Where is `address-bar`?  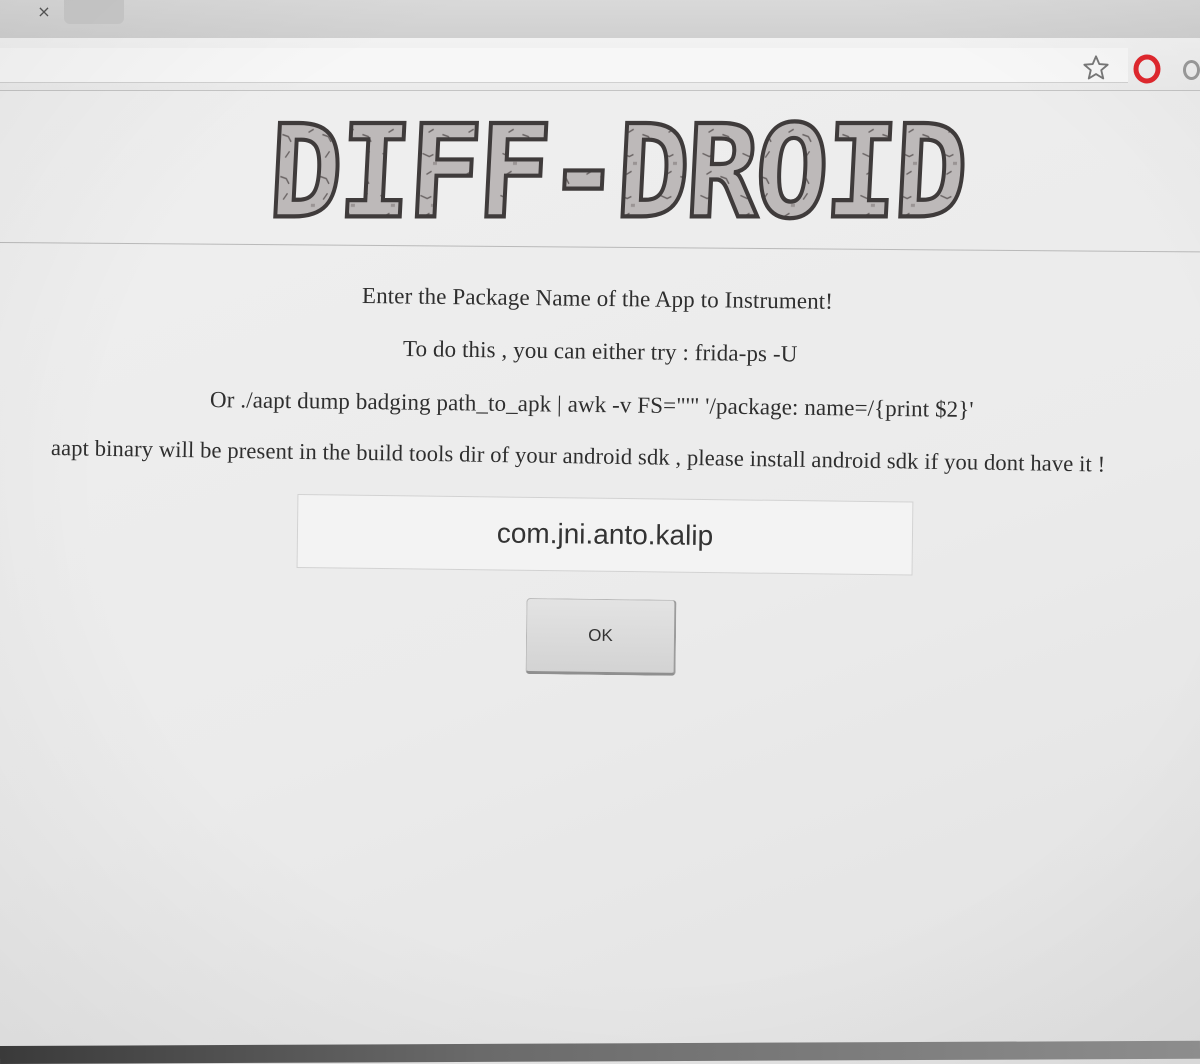 address-bar is located at coordinates (564, 65).